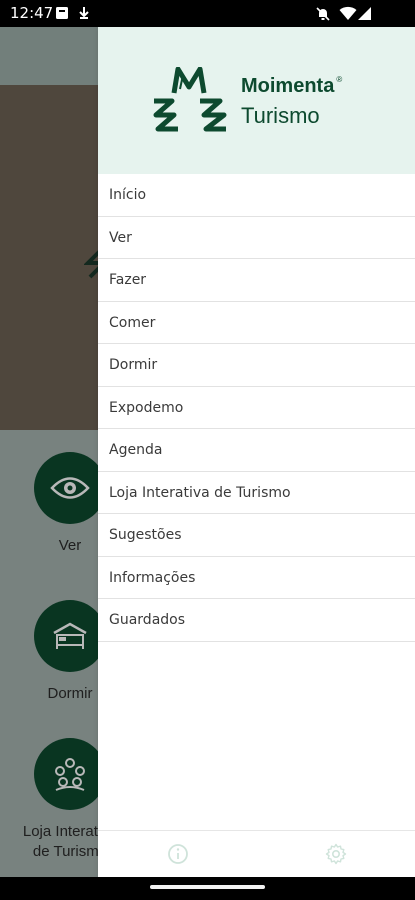  What do you see at coordinates (256, 853) in the screenshot?
I see `drawer-footer` at bounding box center [256, 853].